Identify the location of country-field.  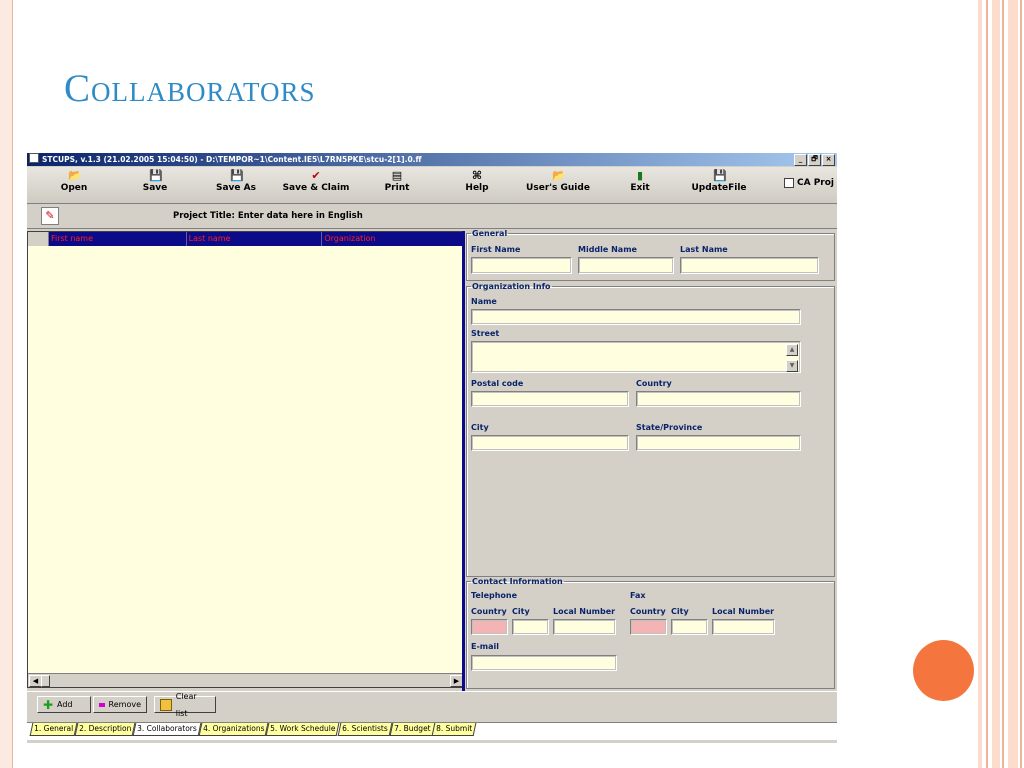
(718, 399).